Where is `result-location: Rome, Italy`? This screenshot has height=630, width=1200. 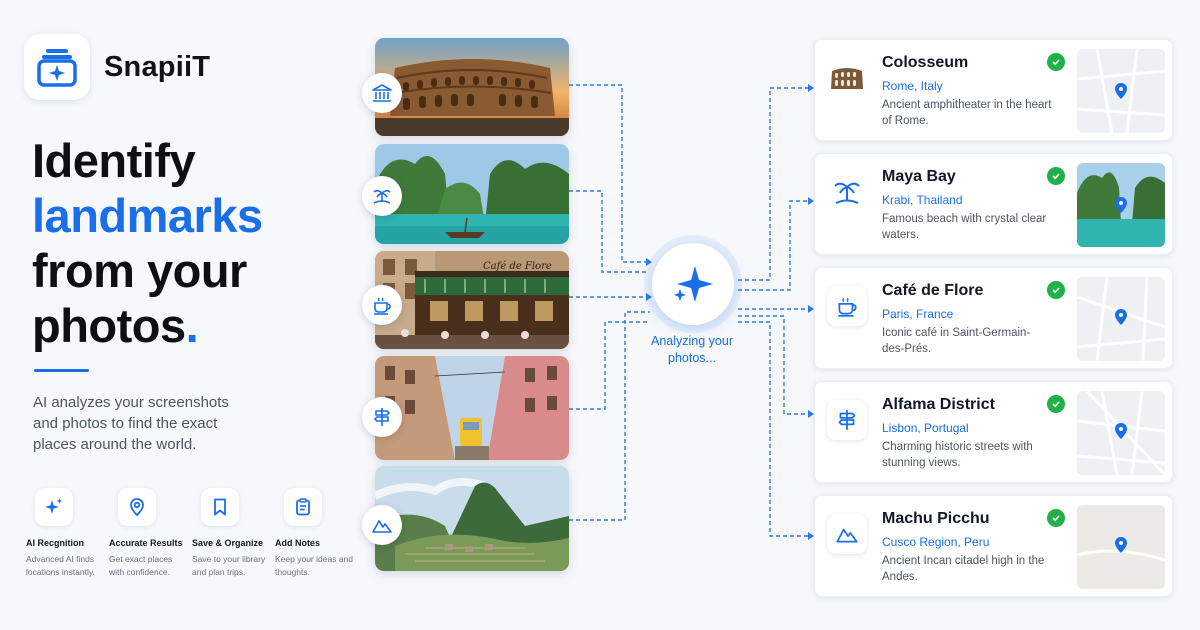 result-location: Rome, Italy is located at coordinates (912, 86).